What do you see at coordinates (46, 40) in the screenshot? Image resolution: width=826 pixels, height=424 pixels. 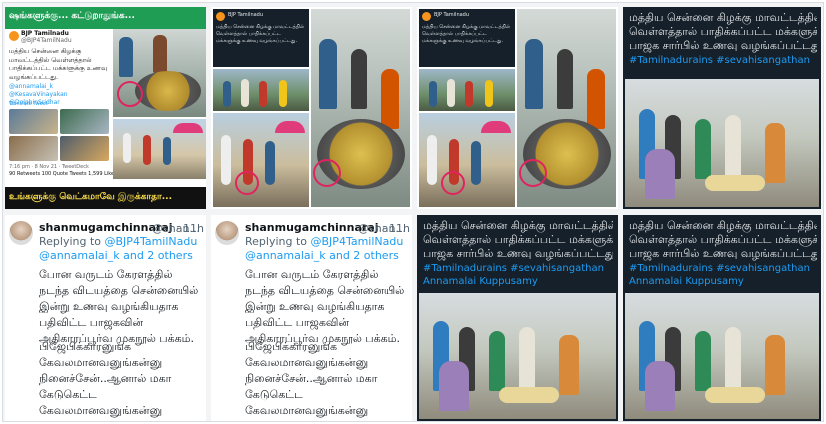 I see `tweet-handle: @BJP4TamilNadu` at bounding box center [46, 40].